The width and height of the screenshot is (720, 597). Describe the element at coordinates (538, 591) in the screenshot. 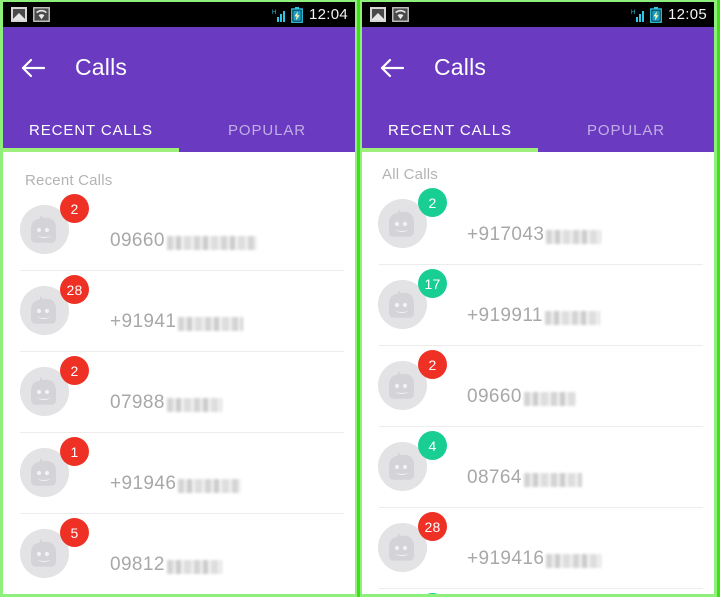

I see `call-list-item: 14` at that location.